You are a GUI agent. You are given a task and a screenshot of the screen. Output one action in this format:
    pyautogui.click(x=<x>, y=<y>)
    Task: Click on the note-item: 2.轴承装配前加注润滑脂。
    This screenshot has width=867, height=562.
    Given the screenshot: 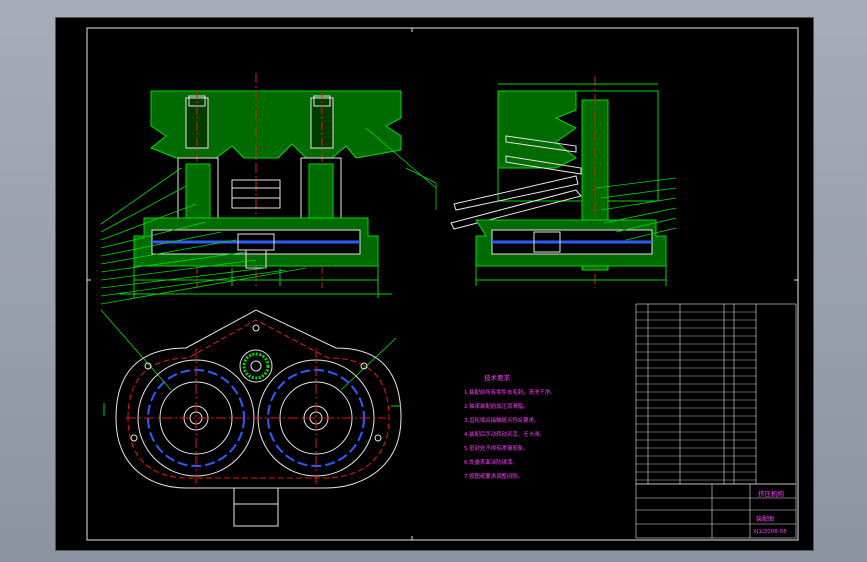 What is the action you would take?
    pyautogui.click(x=496, y=406)
    